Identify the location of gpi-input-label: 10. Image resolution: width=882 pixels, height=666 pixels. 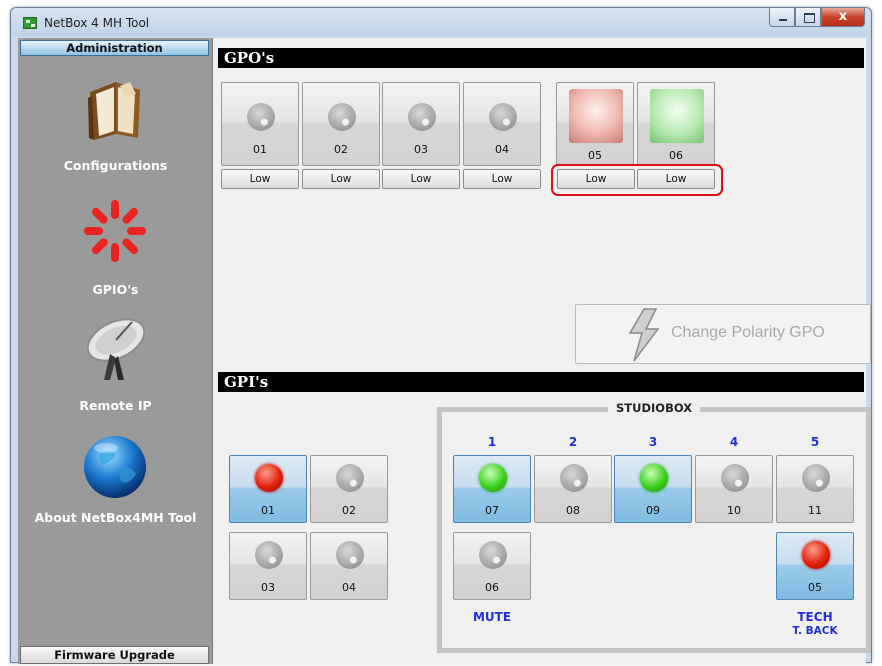
(734, 510).